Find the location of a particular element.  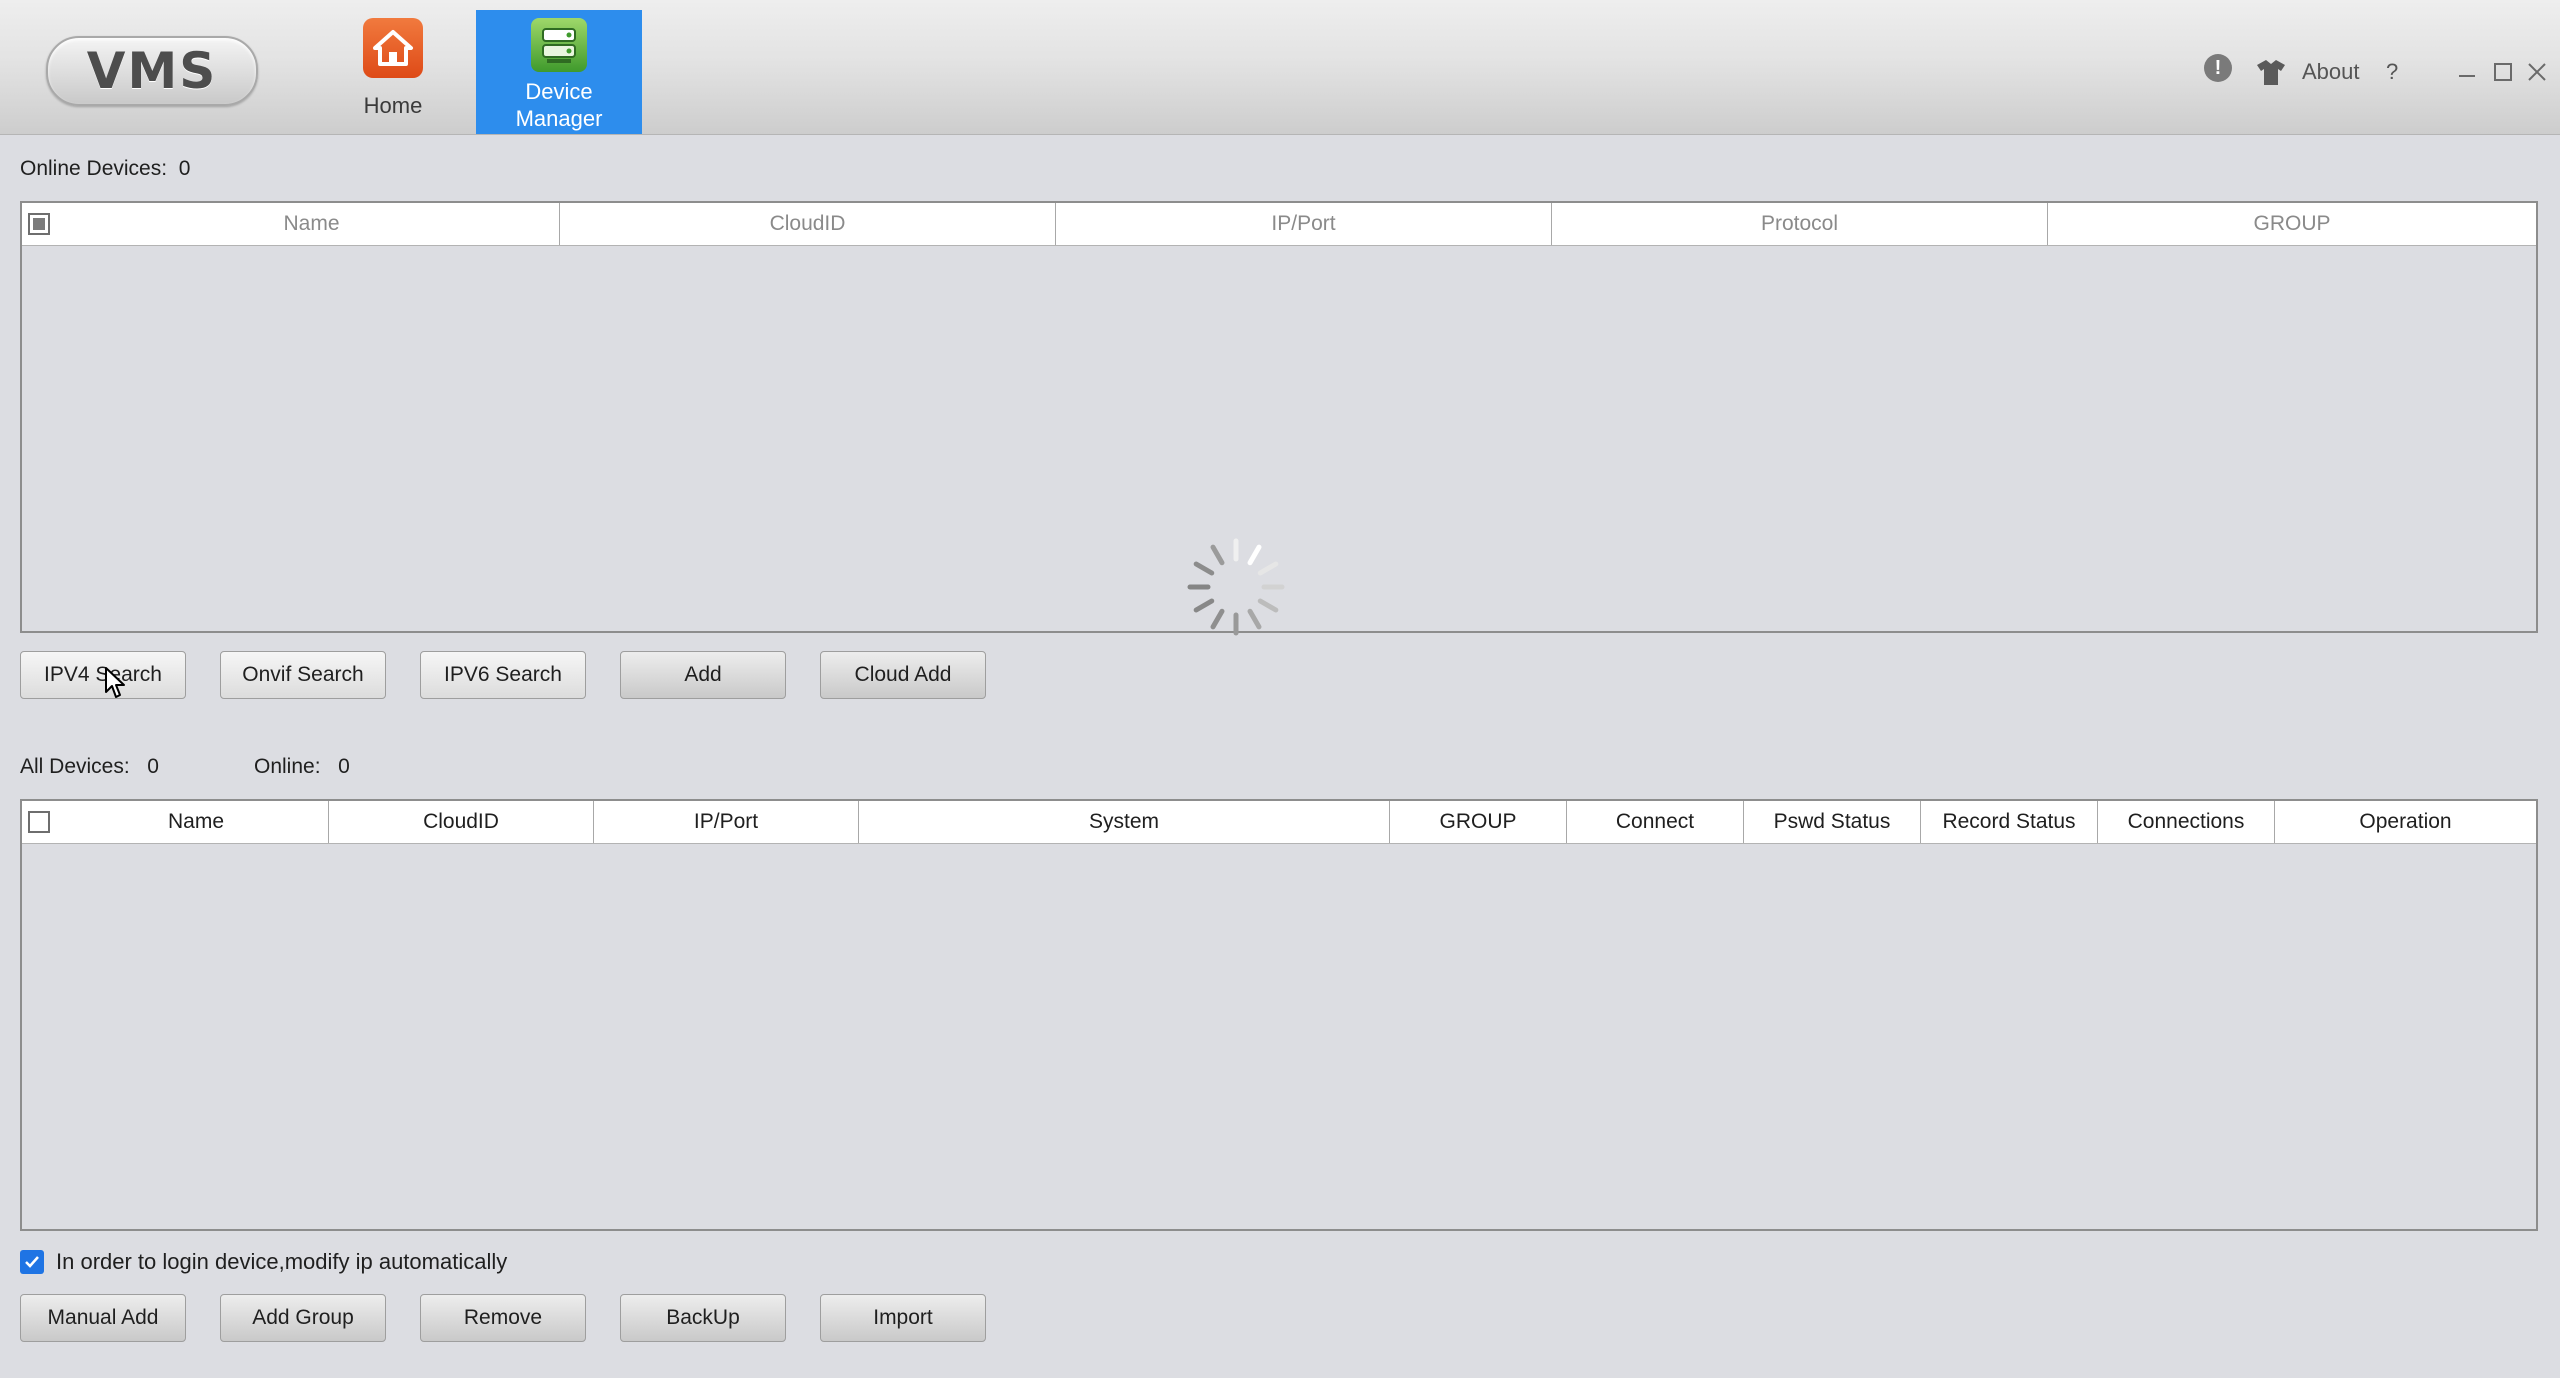

manual-add-button: Manual Add is located at coordinates (103, 1318).